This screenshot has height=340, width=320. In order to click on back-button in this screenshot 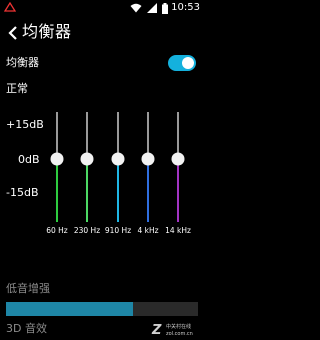, I will do `click(13, 33)`.